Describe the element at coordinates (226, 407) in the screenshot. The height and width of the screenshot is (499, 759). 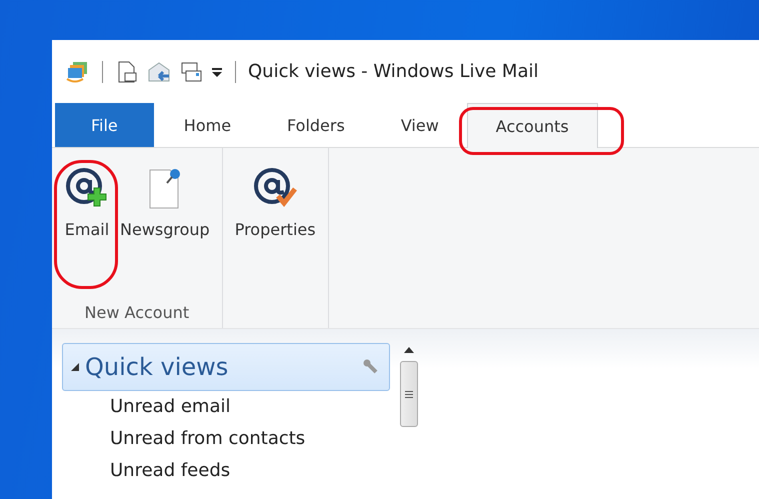
I see `folder-item: Unread email` at that location.